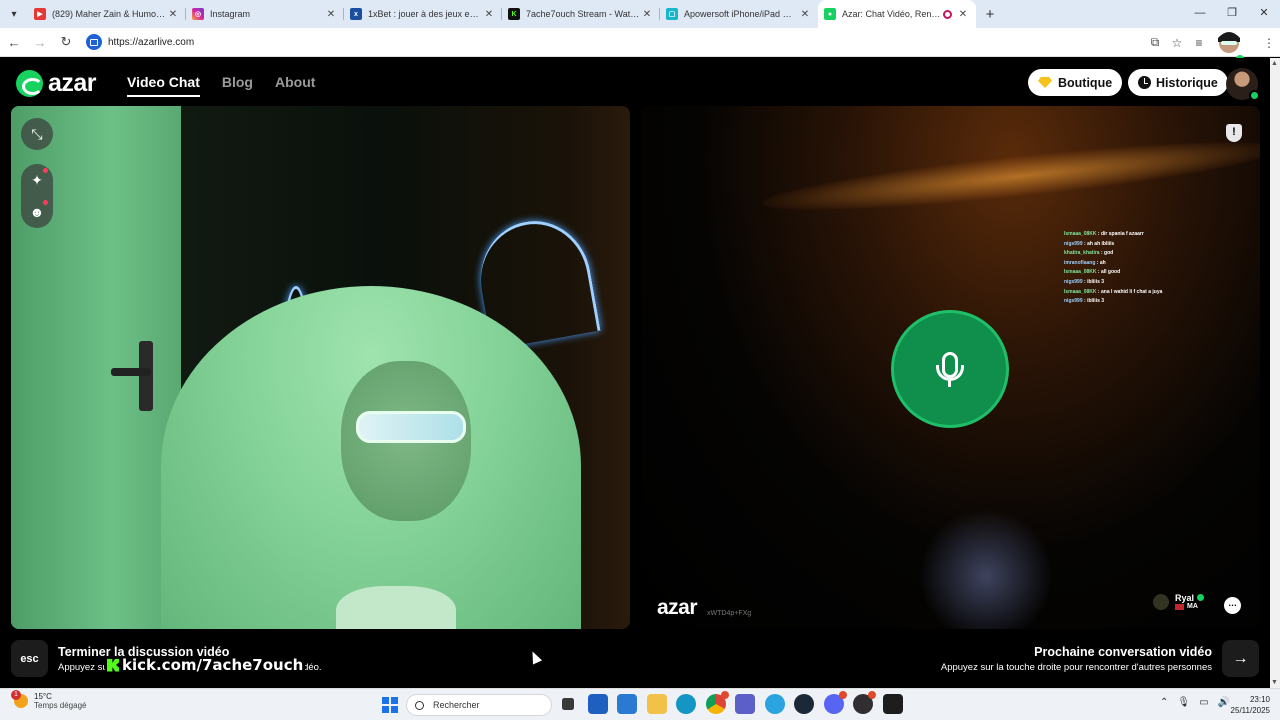 This screenshot has height=720, width=1280. What do you see at coordinates (1243, 84) in the screenshot?
I see `user-avatar` at bounding box center [1243, 84].